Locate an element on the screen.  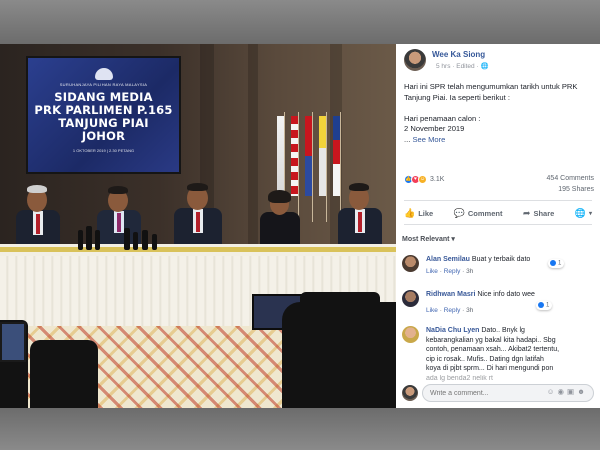
reaction-summary: 👍 ♥ ☺ 3.1K is located at coordinates (424, 179).